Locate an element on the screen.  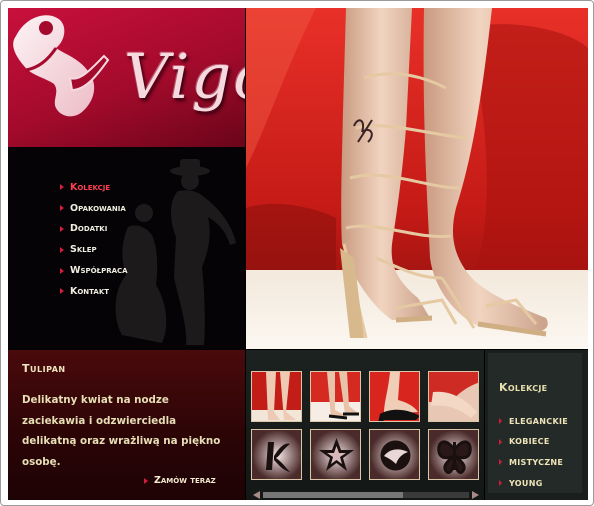
gallery-tattoo-tribal-k is located at coordinates (276, 454).